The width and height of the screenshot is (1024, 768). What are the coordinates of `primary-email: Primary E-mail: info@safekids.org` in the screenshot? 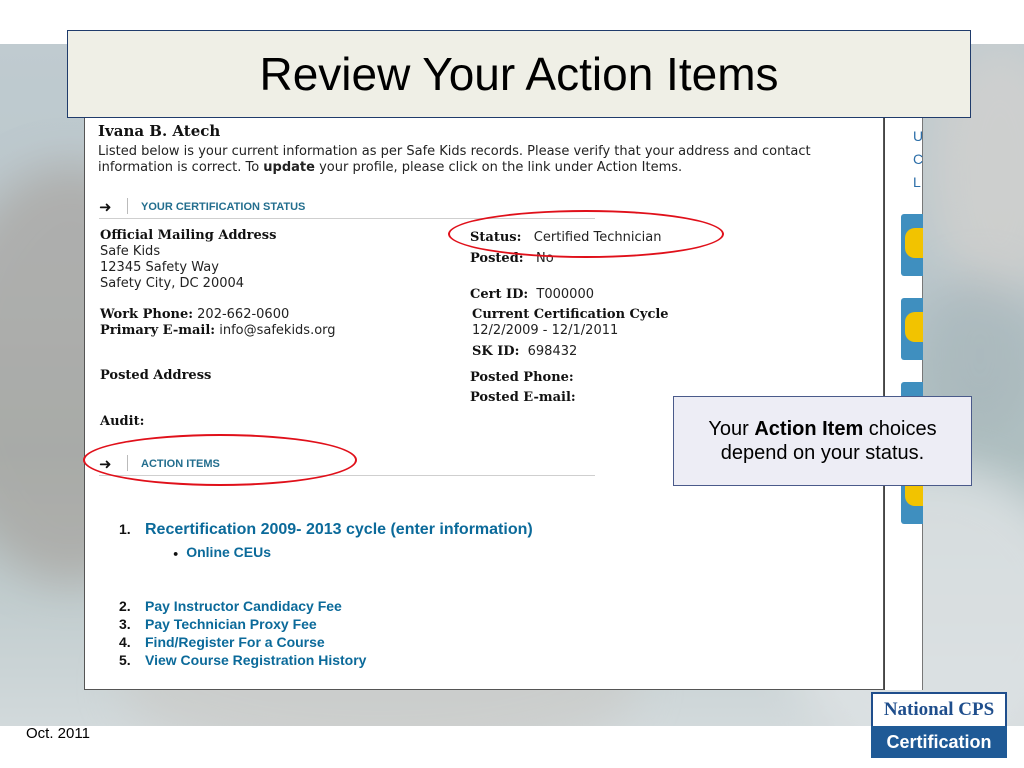 It's located at (218, 330).